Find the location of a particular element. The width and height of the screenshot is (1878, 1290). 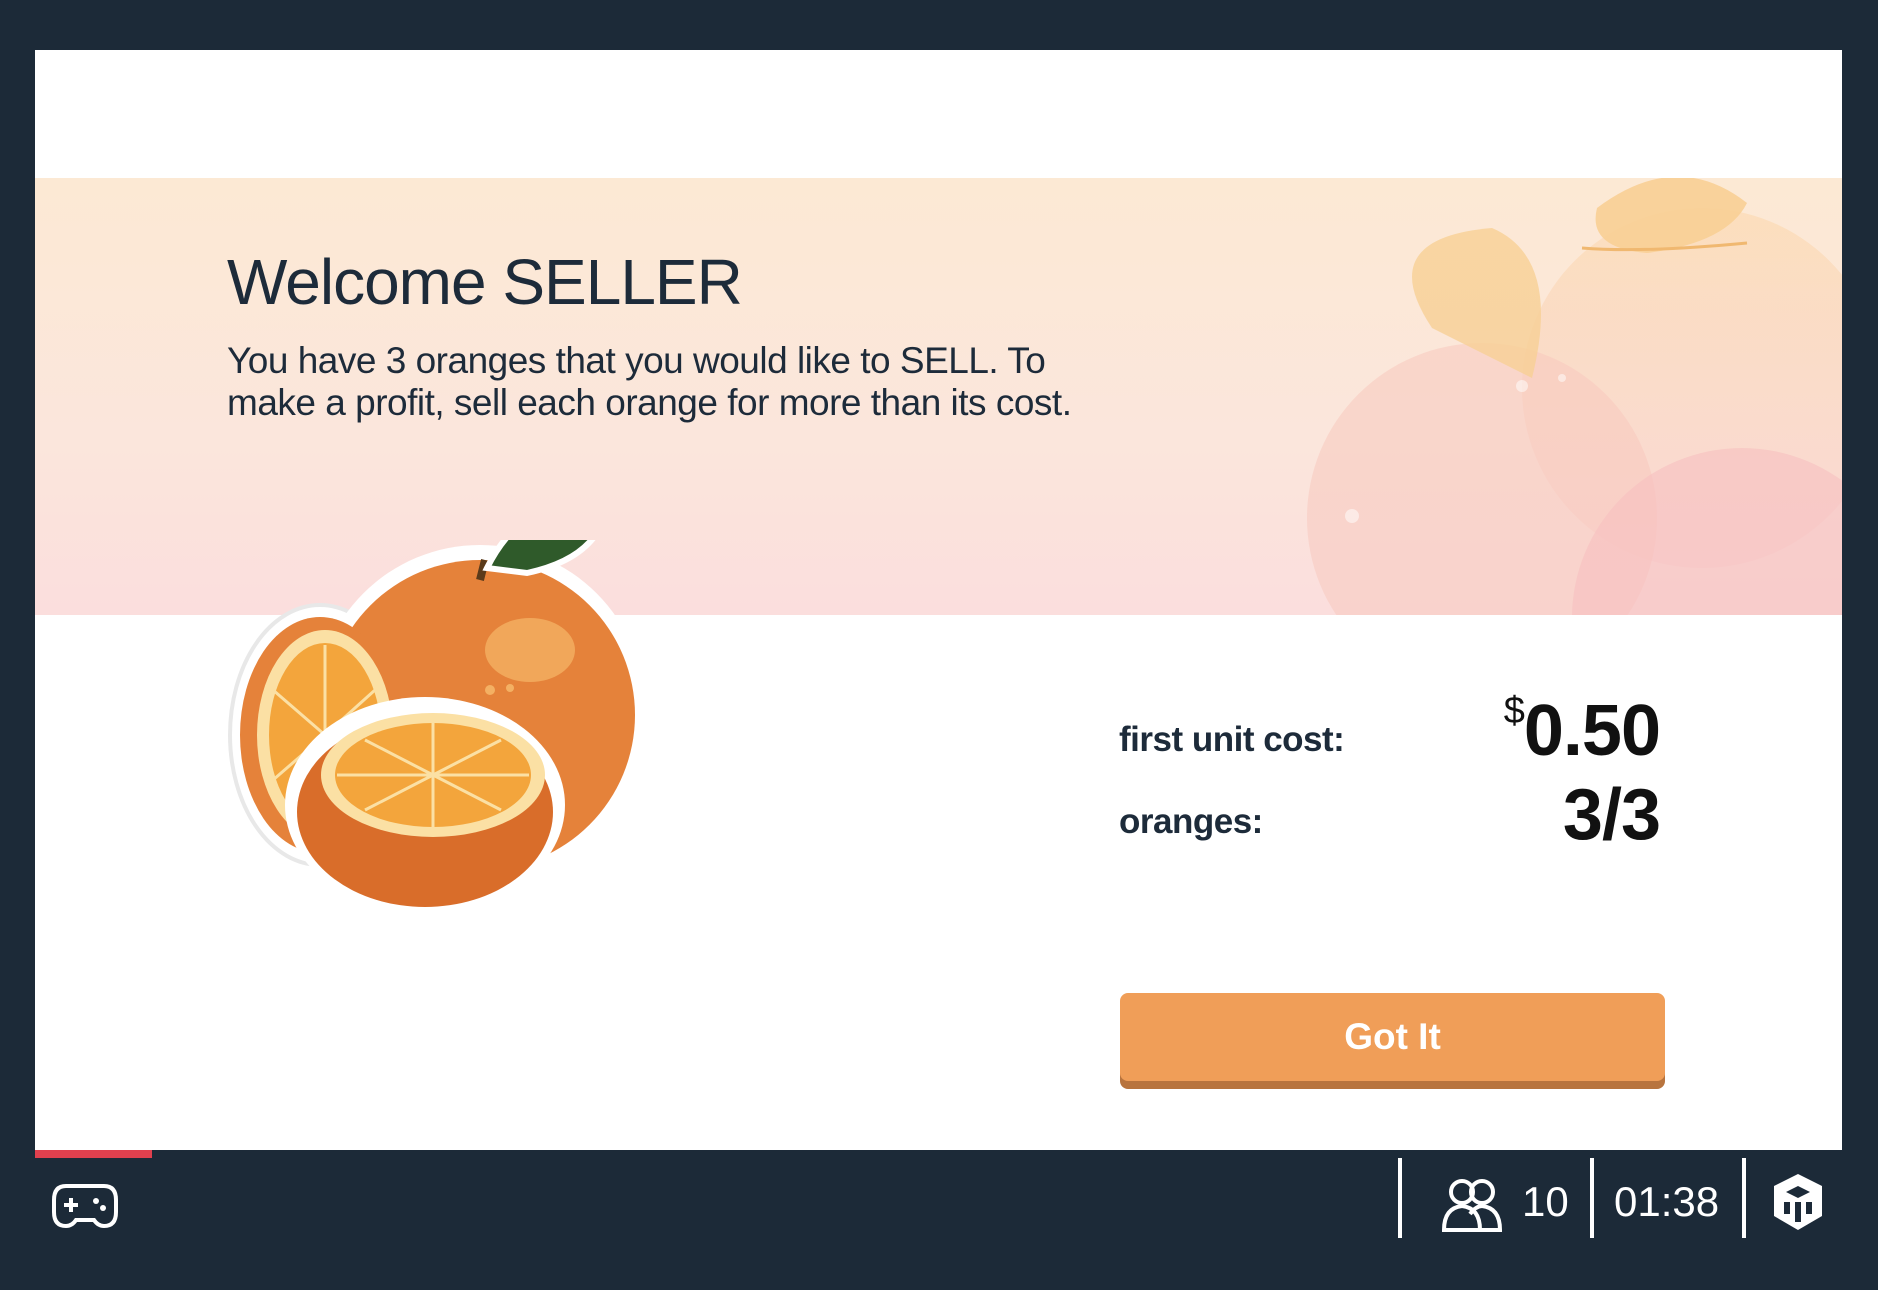

progress-bar is located at coordinates (94, 1154).